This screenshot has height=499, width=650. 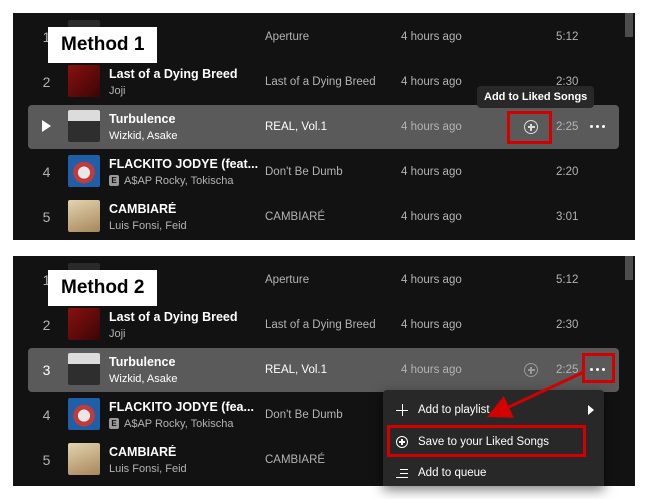 I want to click on plus-icon, so click(x=402, y=410).